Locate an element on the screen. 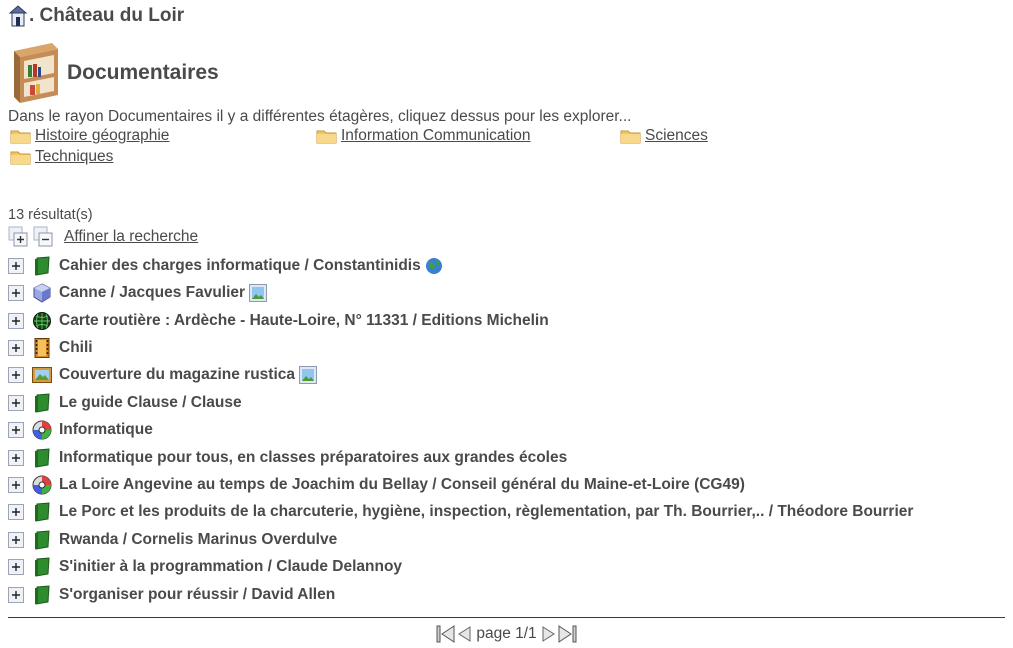  result-title: Le guide Clause / Clause is located at coordinates (150, 403).